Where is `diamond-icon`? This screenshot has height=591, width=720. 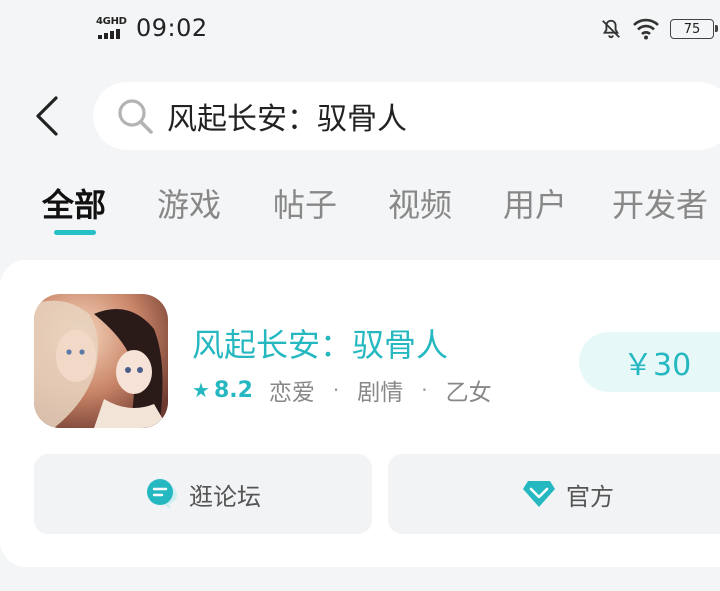 diamond-icon is located at coordinates (539, 494).